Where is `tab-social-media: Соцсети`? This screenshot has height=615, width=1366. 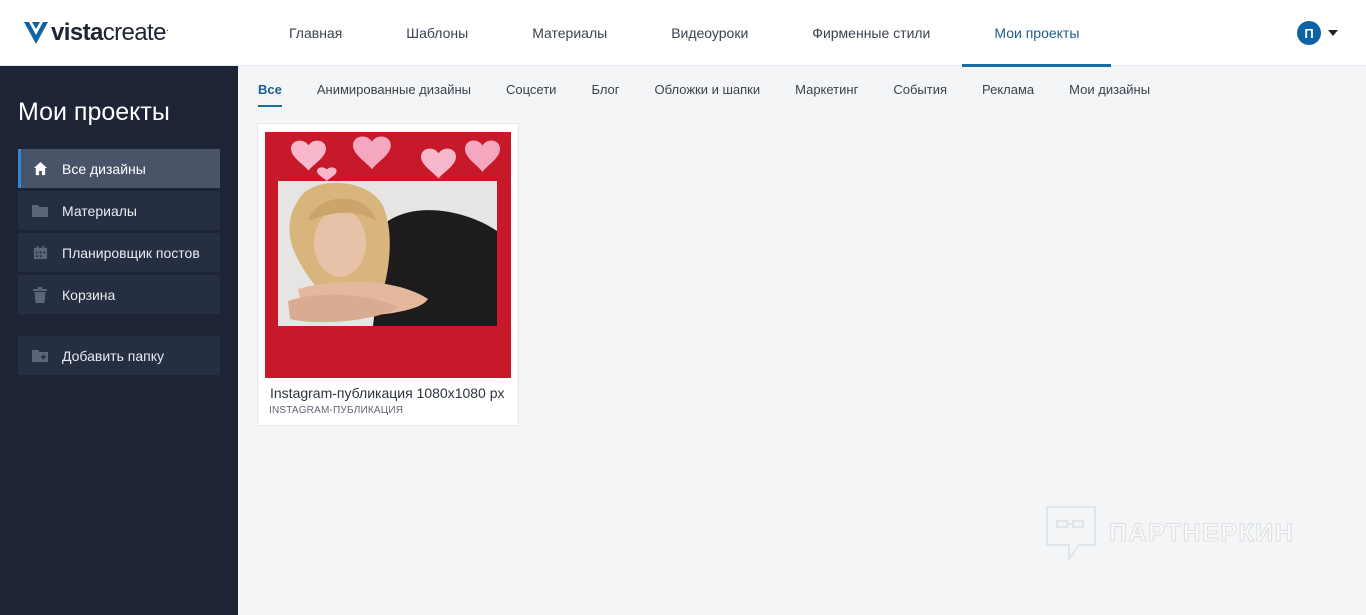
tab-social-media: Соцсети is located at coordinates (531, 89).